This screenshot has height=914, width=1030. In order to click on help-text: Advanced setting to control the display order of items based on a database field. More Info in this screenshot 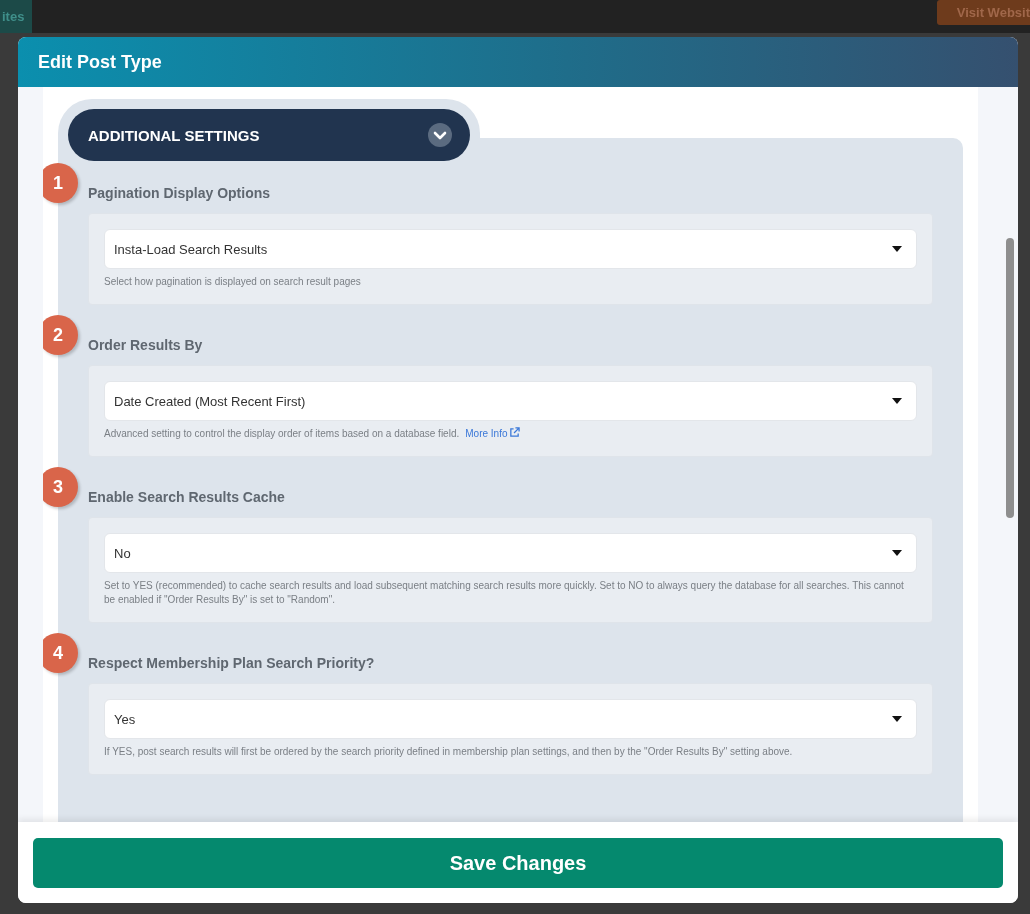, I will do `click(510, 434)`.